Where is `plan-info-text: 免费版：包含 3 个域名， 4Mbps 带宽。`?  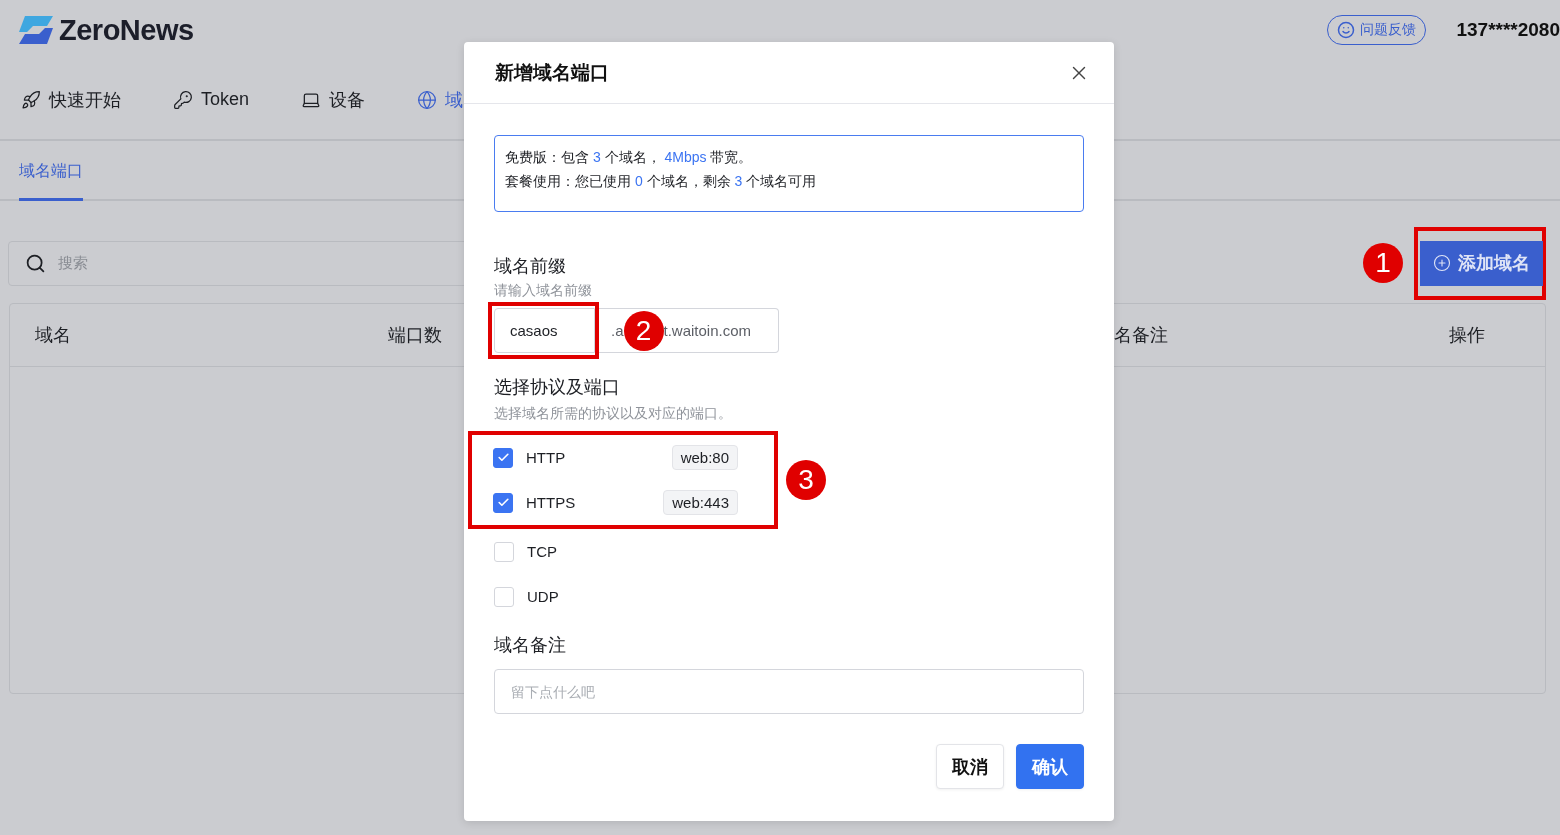 plan-info-text: 免费版：包含 3 个域名， 4Mbps 带宽。 is located at coordinates (629, 158).